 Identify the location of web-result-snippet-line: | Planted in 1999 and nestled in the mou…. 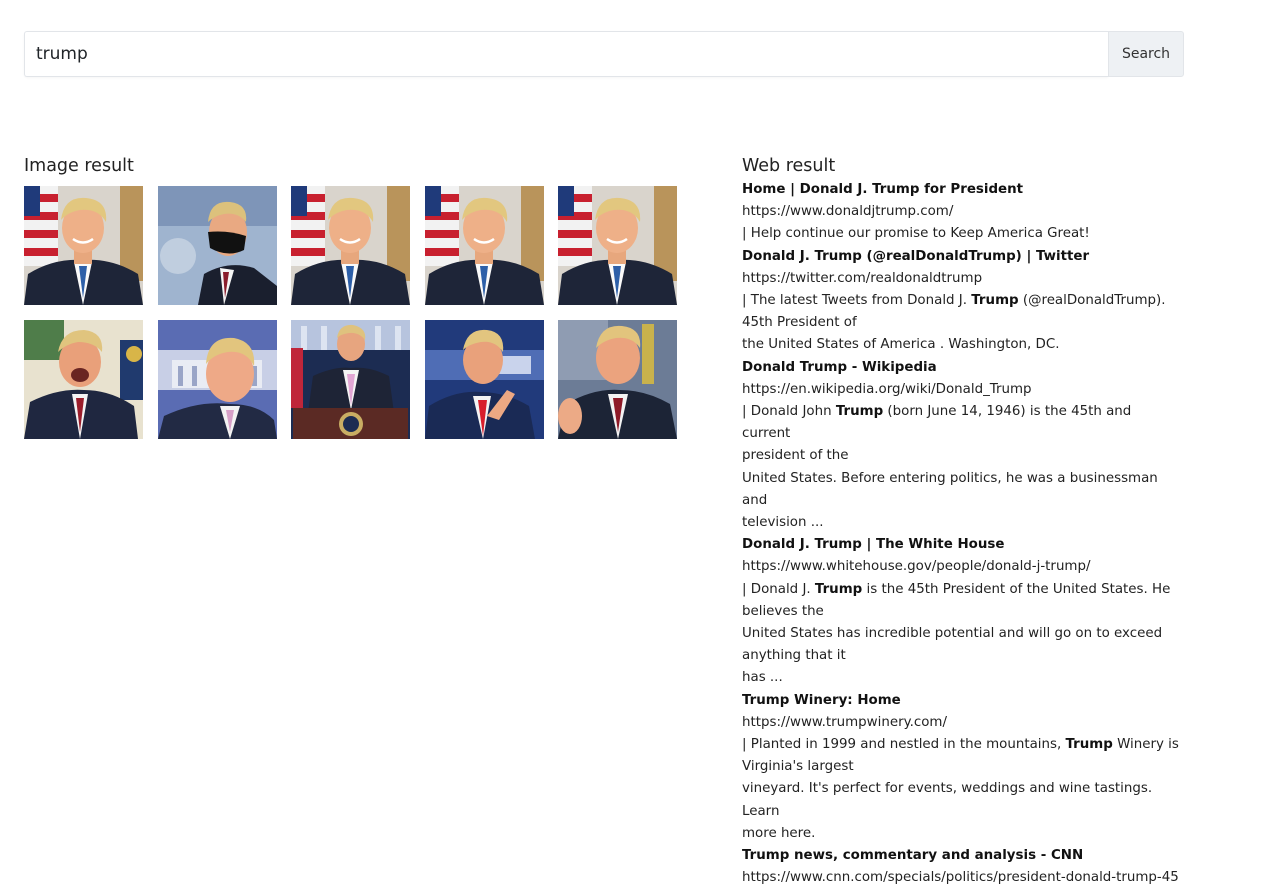
(962, 745).